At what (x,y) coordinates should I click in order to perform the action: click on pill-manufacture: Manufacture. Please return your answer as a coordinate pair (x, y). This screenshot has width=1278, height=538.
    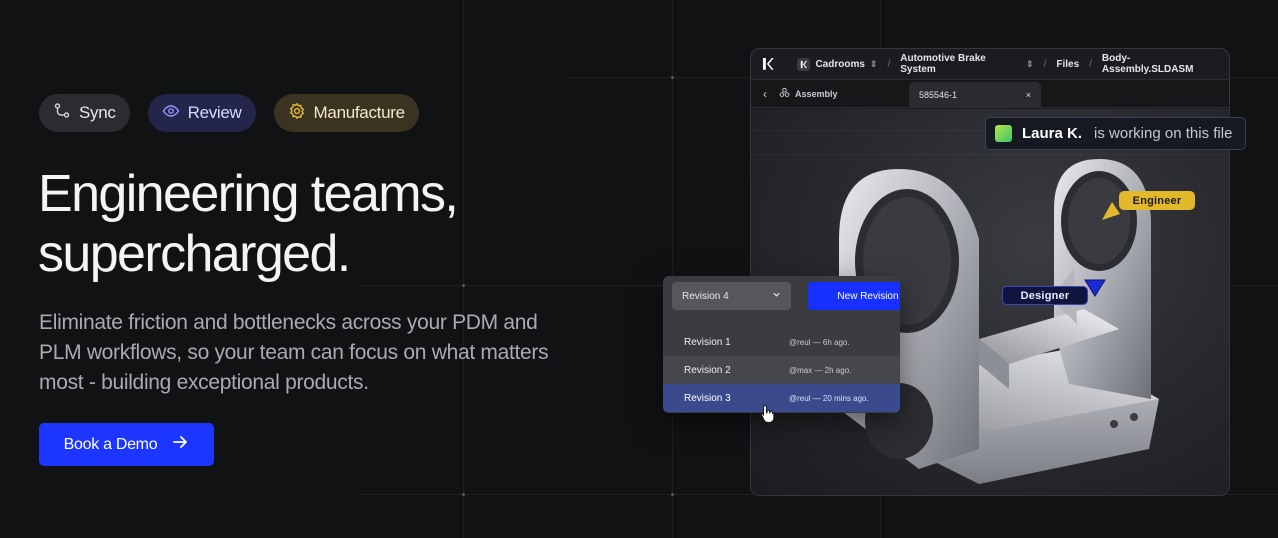
    Looking at the image, I should click on (346, 113).